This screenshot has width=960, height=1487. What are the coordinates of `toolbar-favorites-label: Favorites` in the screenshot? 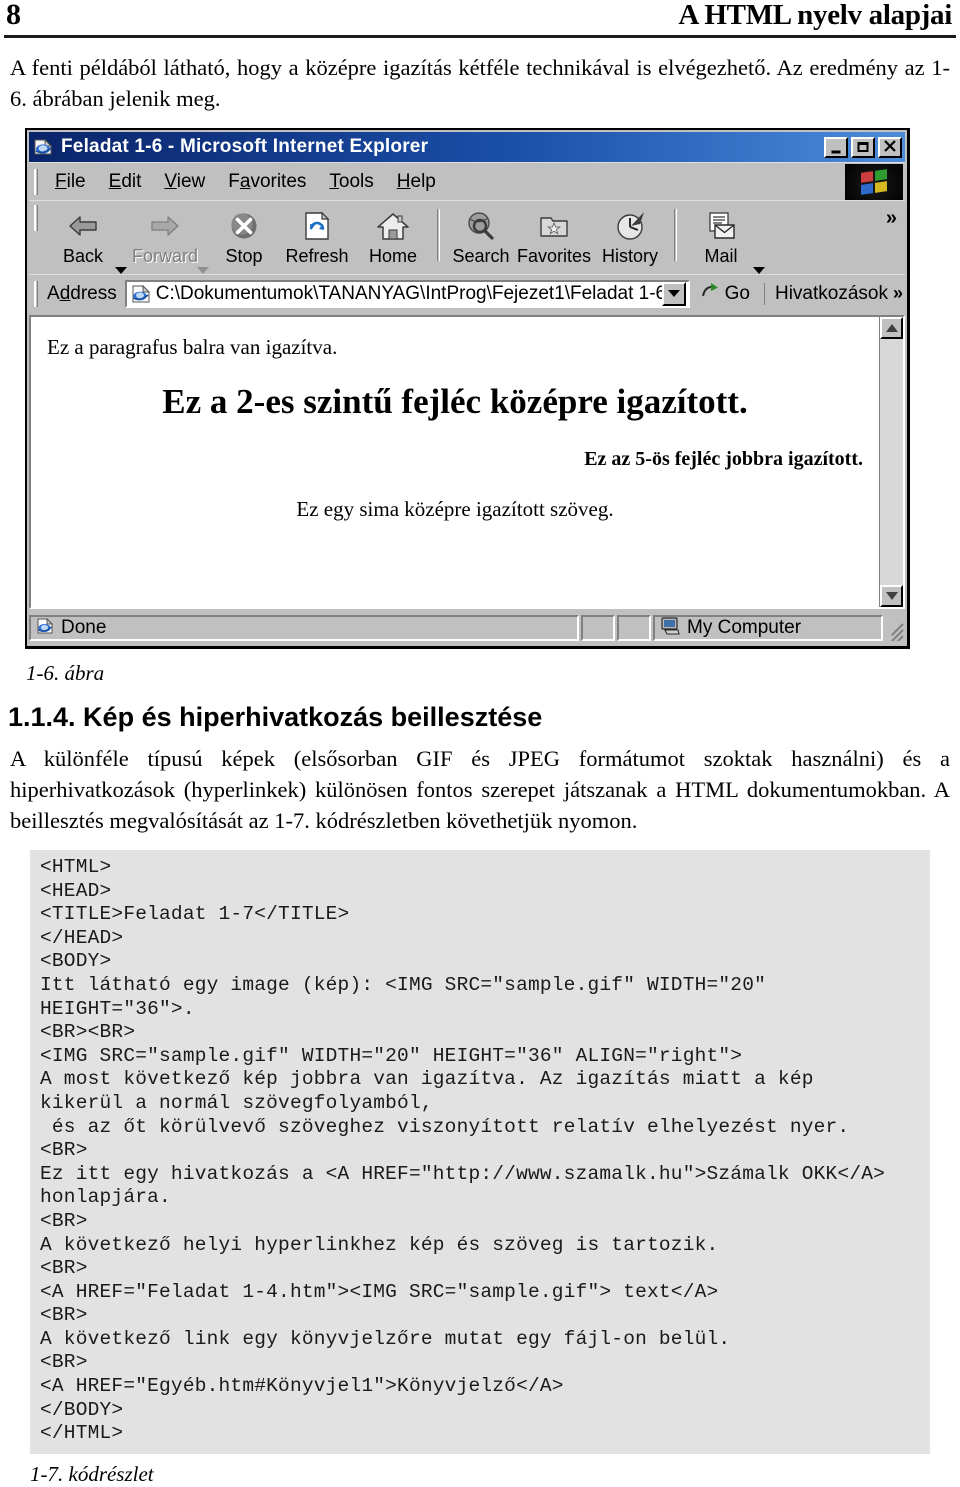 It's located at (554, 256).